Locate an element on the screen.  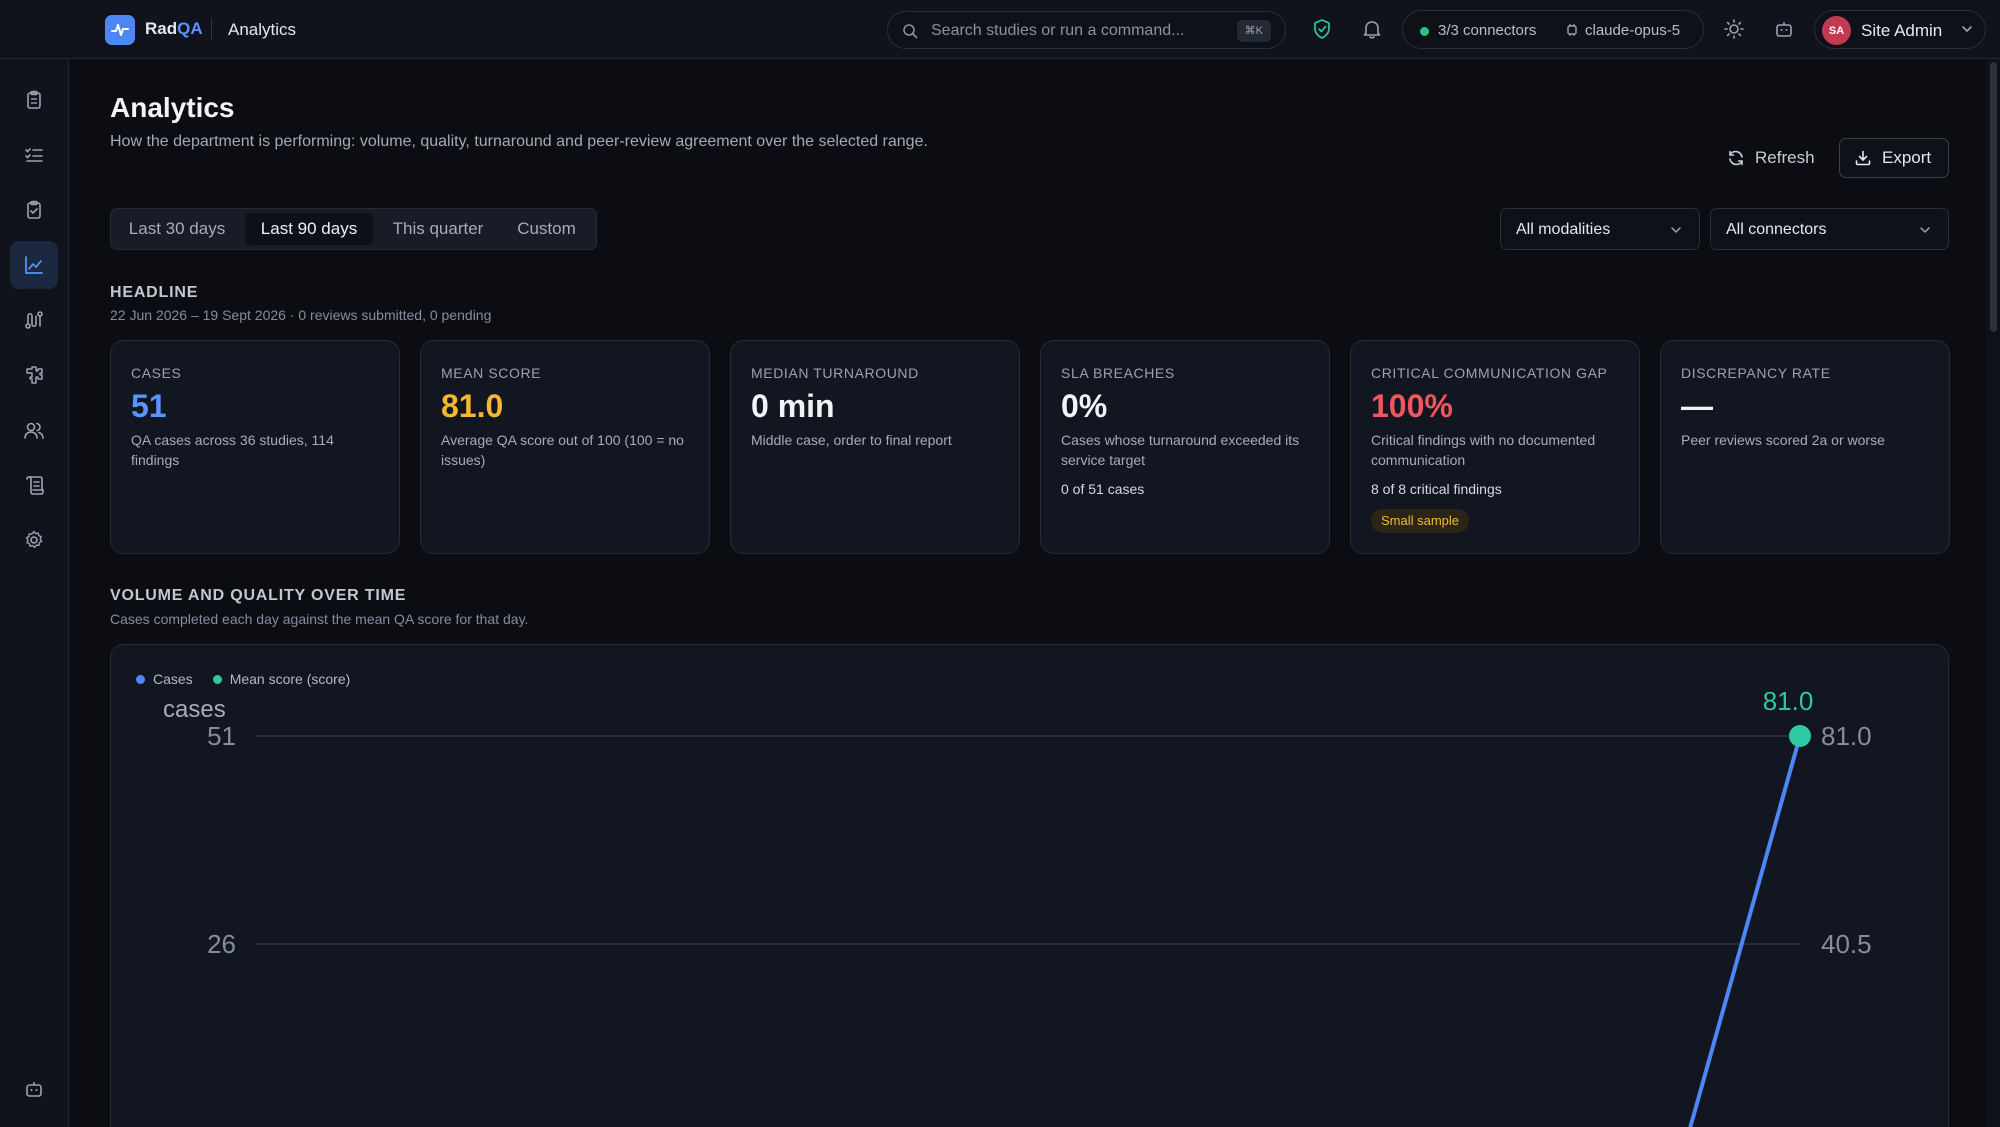
modality-select: All modalities is located at coordinates (1600, 229).